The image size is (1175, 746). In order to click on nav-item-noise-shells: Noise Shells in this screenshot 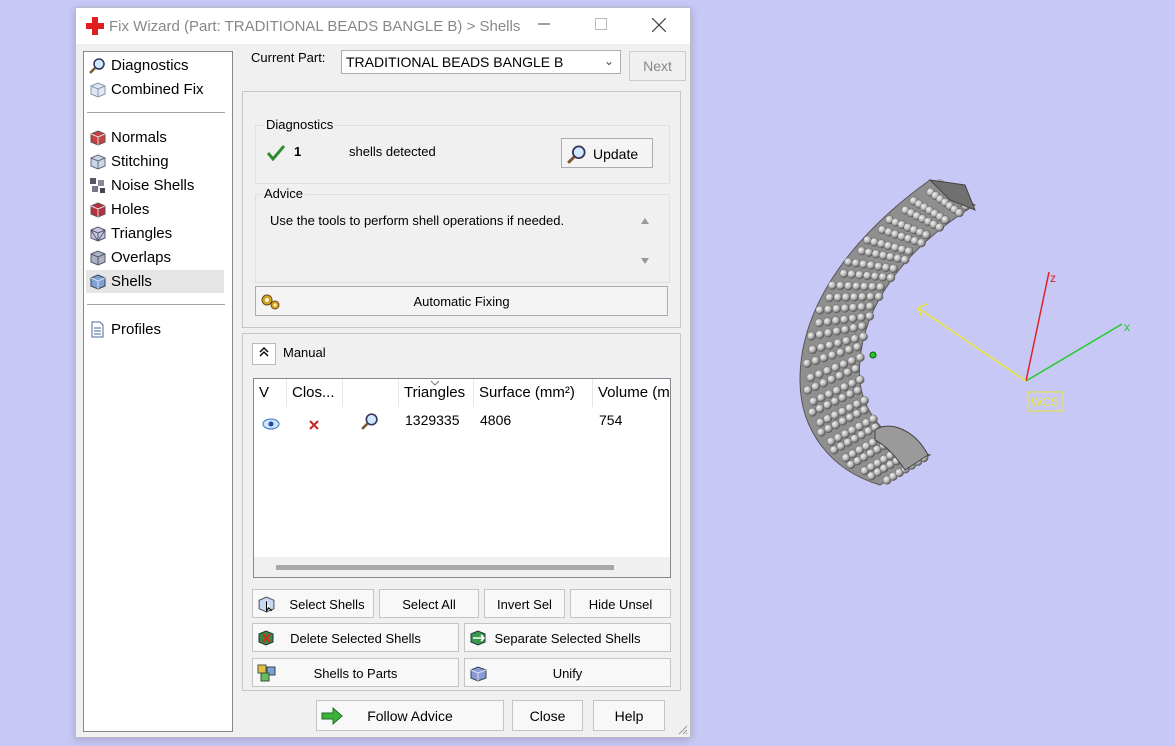, I will do `click(155, 185)`.